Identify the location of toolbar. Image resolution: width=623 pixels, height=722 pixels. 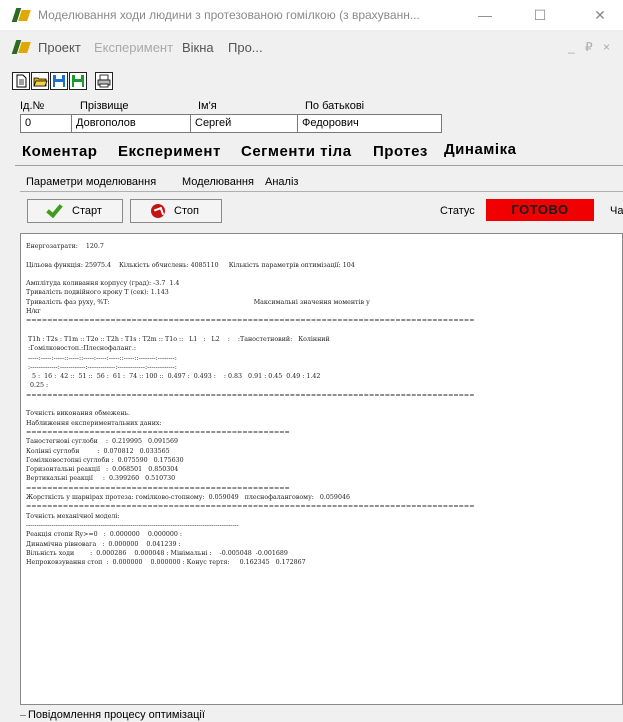
(311, 79).